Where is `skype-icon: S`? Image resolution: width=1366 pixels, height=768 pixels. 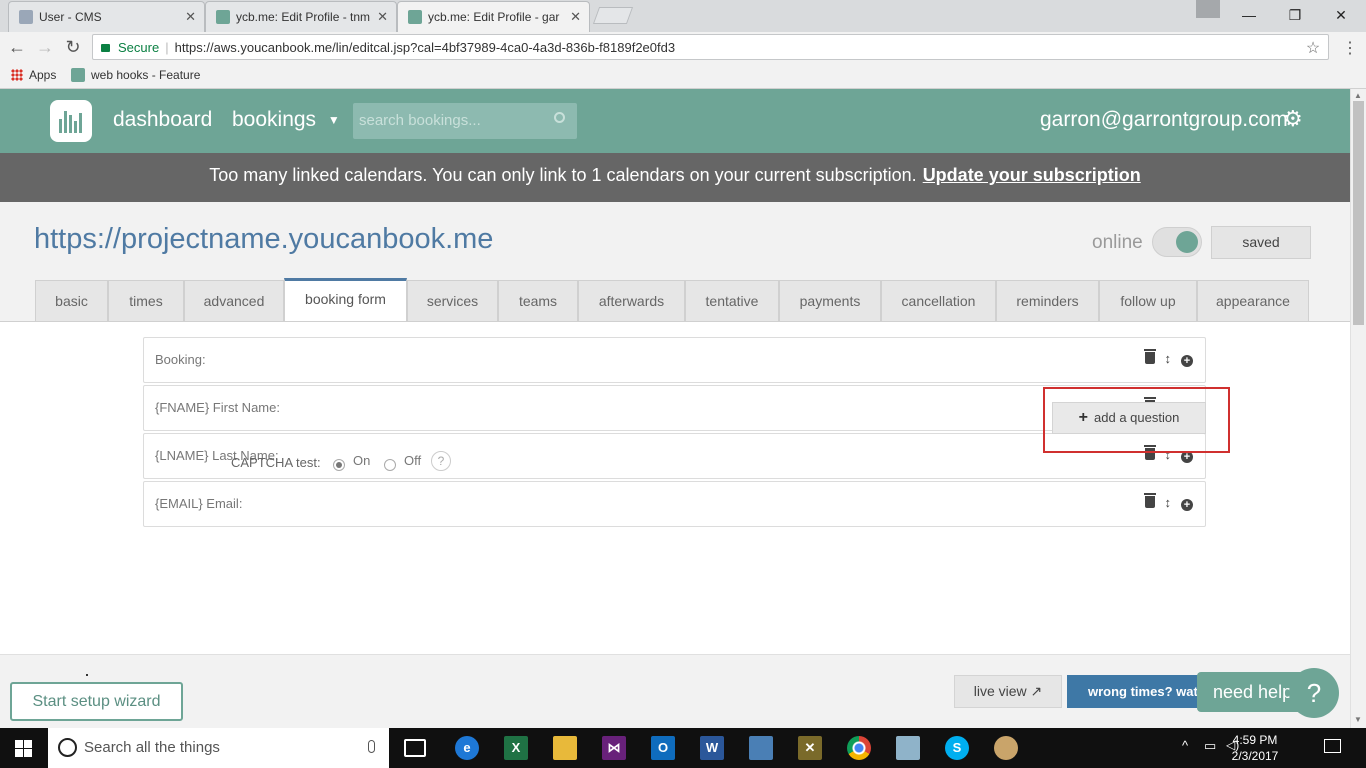
skype-icon: S is located at coordinates (957, 748).